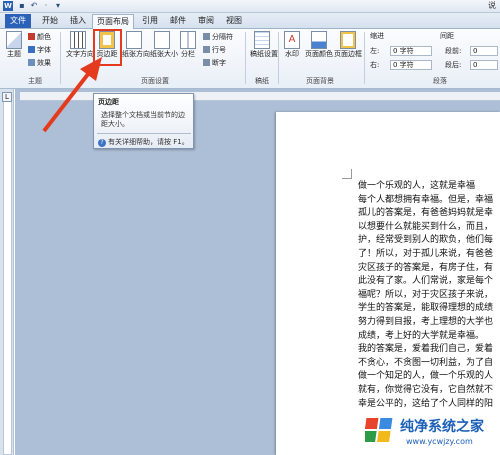 The height and width of the screenshot is (455, 500). What do you see at coordinates (34, 6) in the screenshot?
I see `undo-icon: ↶` at bounding box center [34, 6].